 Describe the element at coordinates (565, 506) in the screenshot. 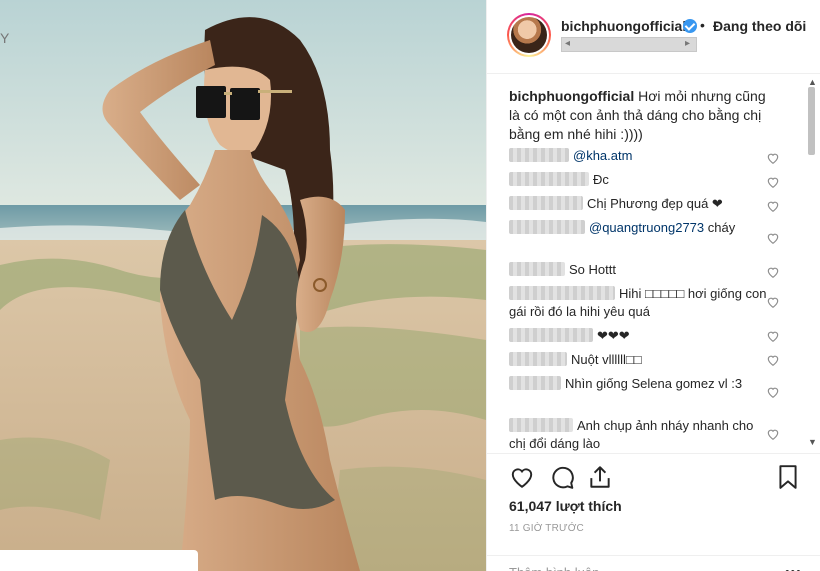

I see `likes-count: 61,047 lượt thích` at that location.